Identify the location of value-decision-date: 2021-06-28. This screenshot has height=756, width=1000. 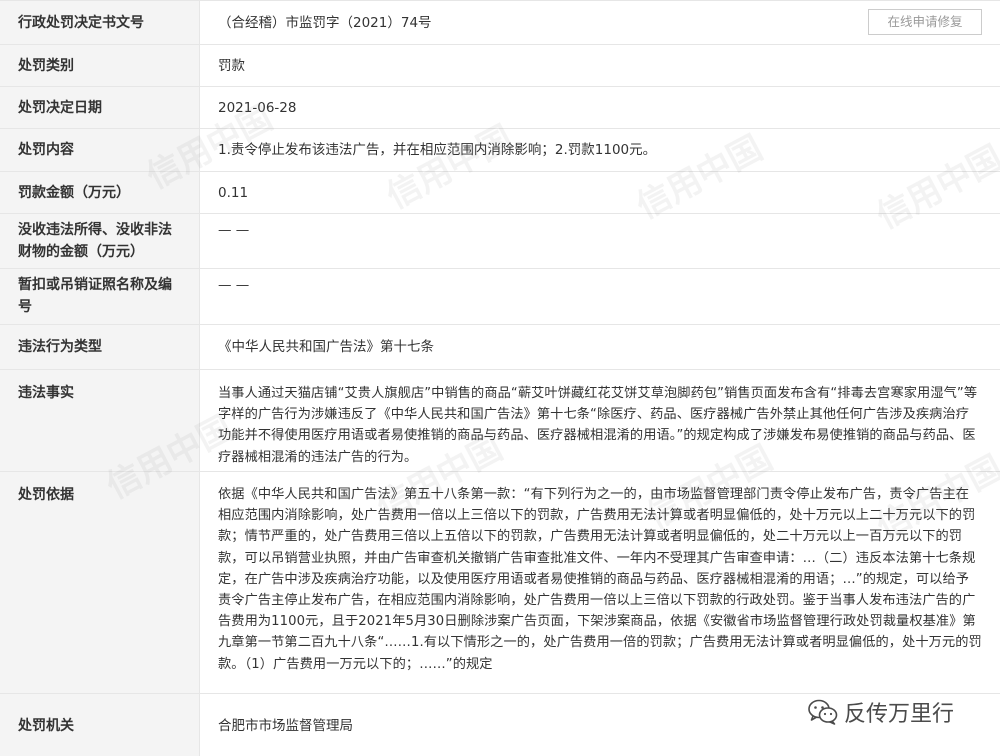
(257, 108).